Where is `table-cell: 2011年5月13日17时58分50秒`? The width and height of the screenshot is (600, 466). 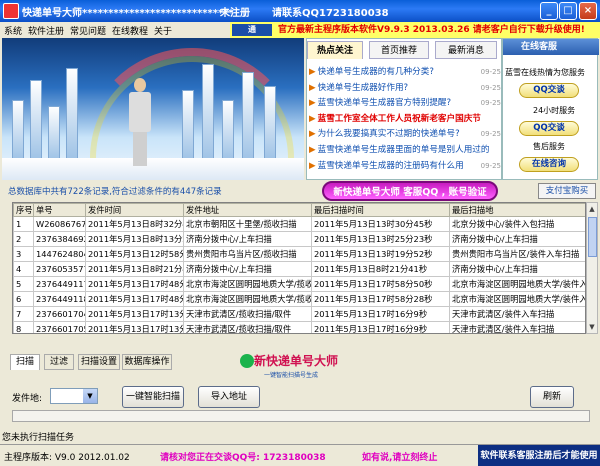 table-cell: 2011年5月13日17时58分50秒 is located at coordinates (380, 284).